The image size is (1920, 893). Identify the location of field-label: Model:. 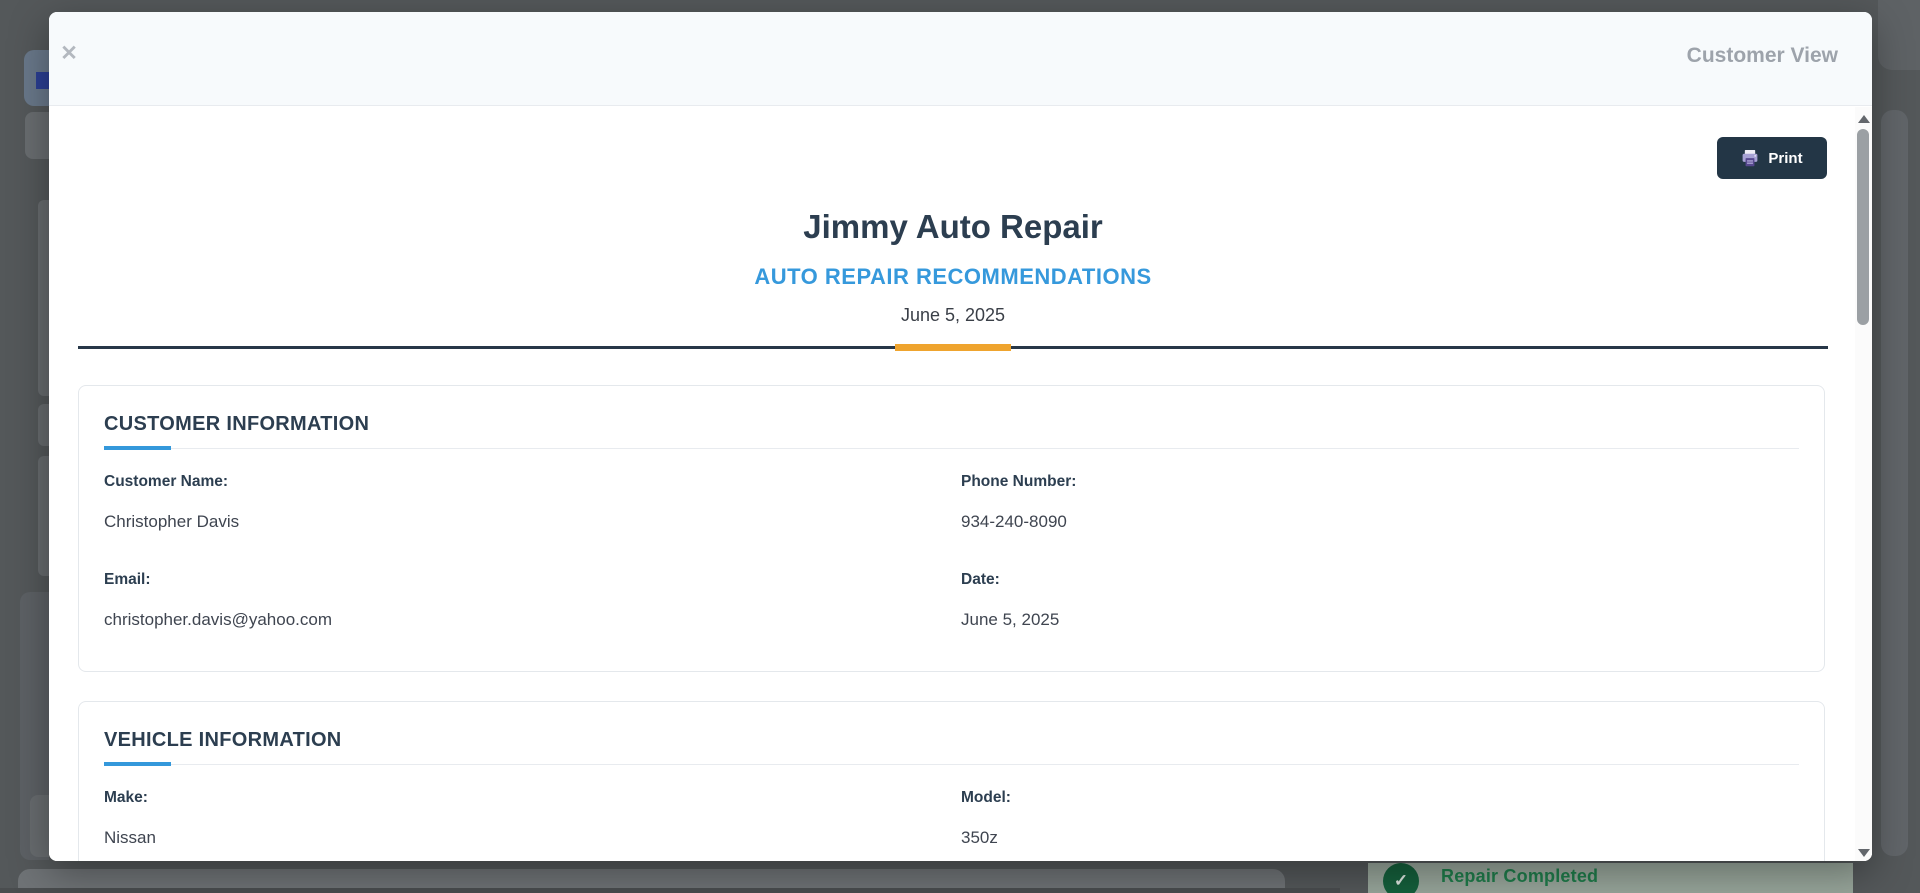
(986, 797).